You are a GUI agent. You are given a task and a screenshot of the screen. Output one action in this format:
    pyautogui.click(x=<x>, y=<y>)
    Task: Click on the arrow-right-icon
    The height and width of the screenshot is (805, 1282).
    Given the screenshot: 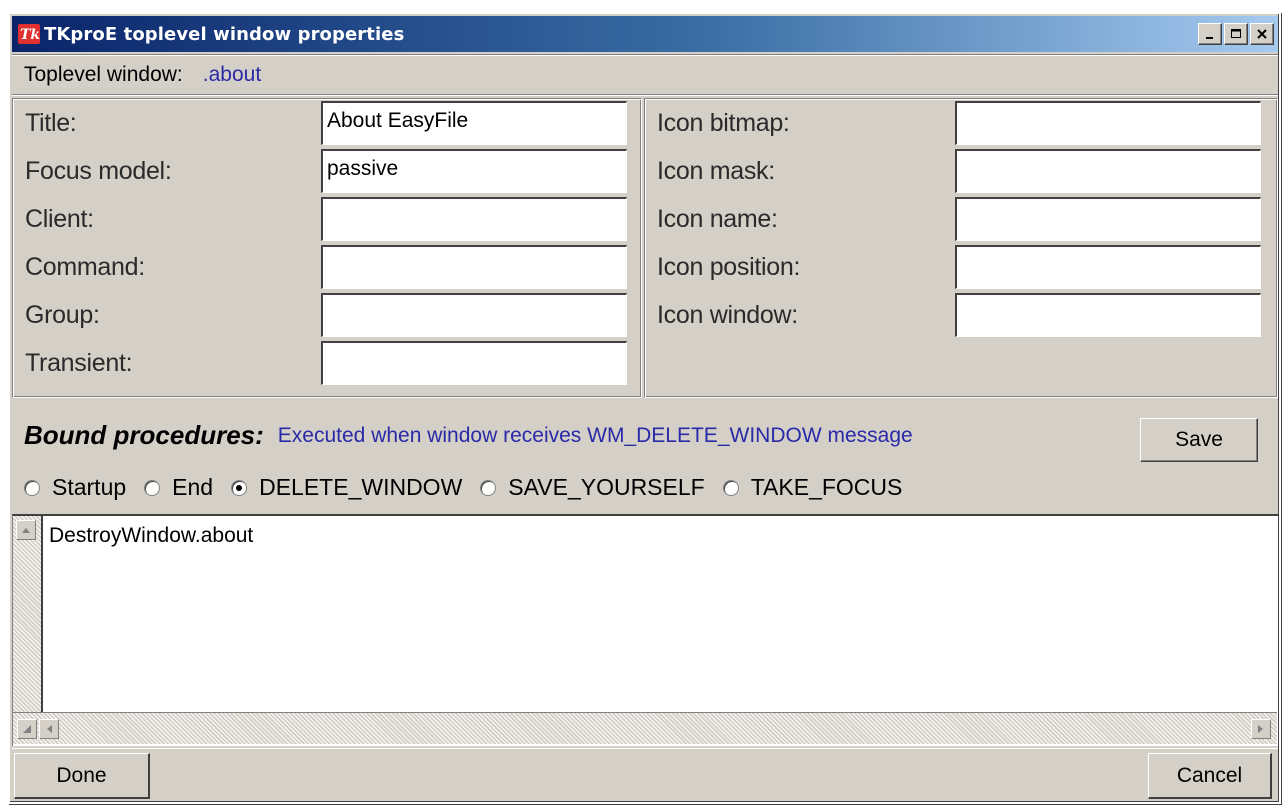 What is the action you would take?
    pyautogui.click(x=1260, y=729)
    